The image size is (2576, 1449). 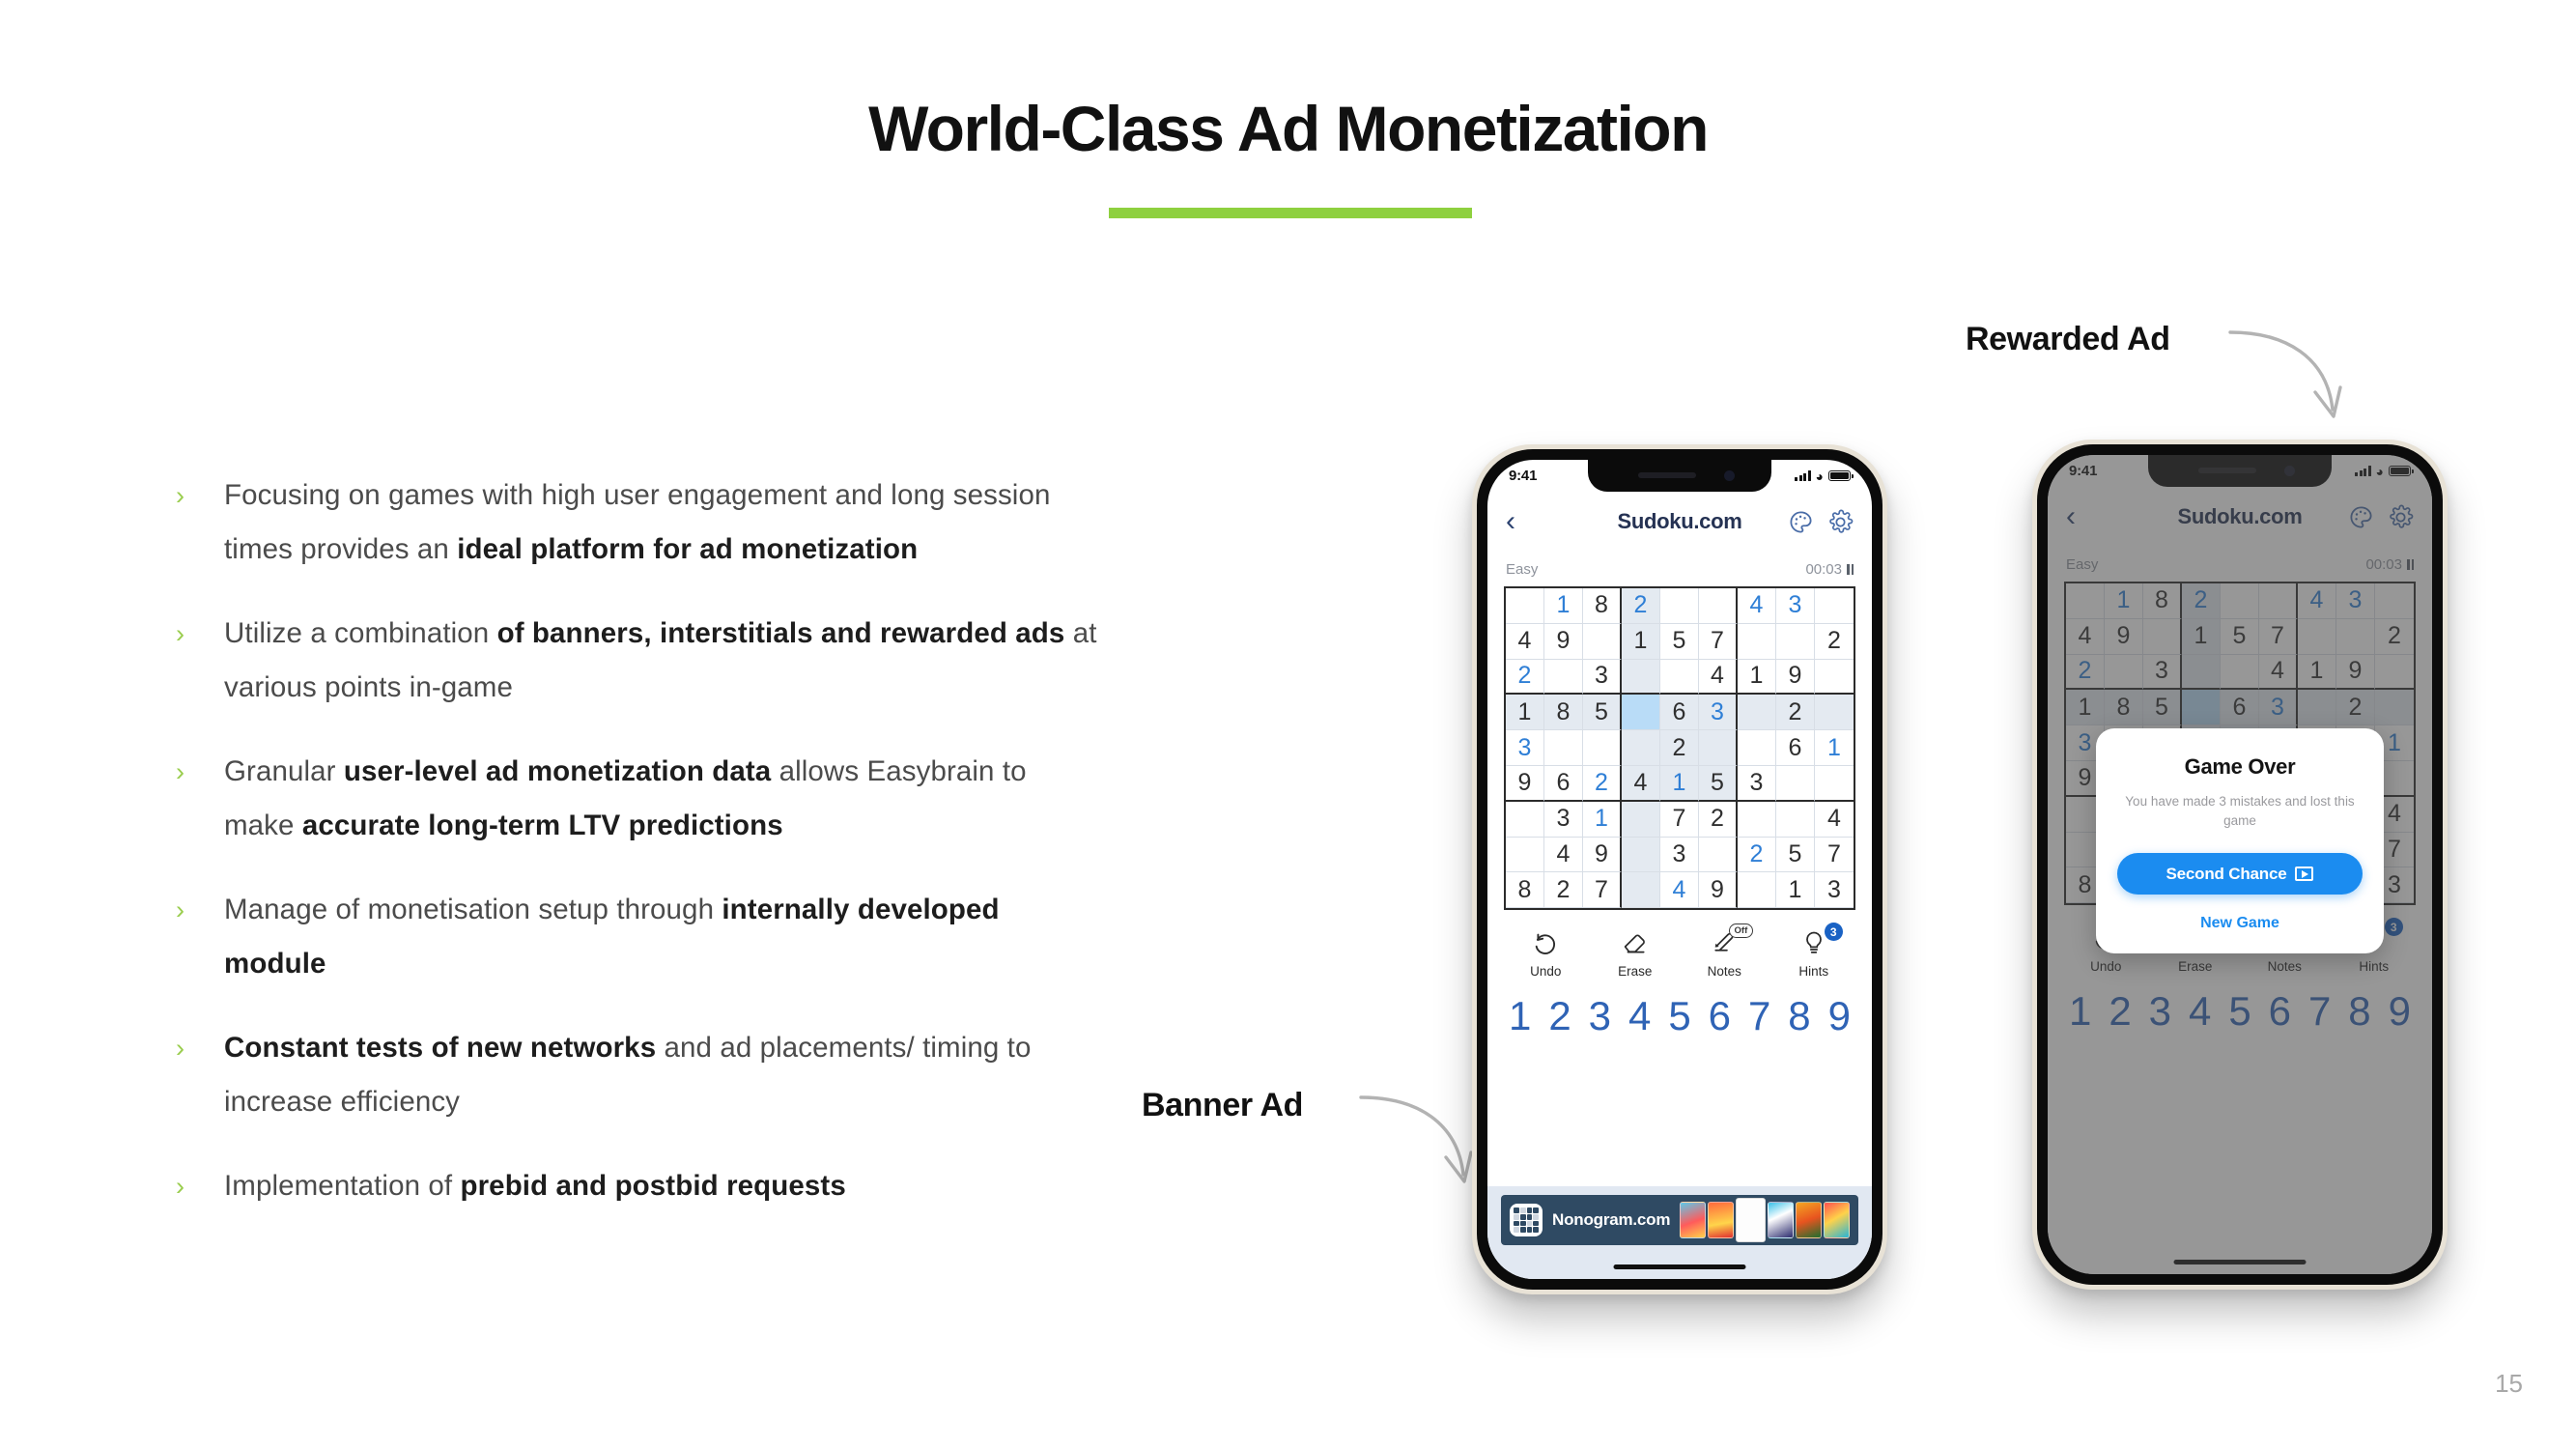 What do you see at coordinates (1839, 1016) in the screenshot?
I see `numpad-key-9: 9` at bounding box center [1839, 1016].